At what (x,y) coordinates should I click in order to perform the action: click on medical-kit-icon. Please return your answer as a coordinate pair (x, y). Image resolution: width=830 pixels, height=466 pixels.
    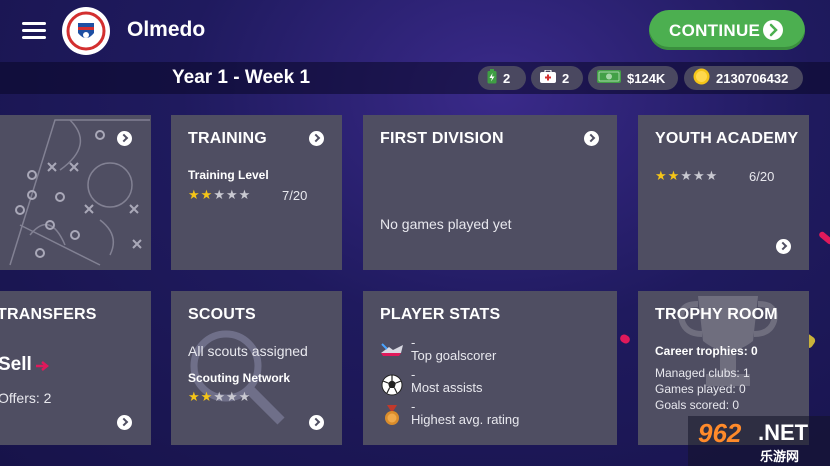
    Looking at the image, I should click on (548, 77).